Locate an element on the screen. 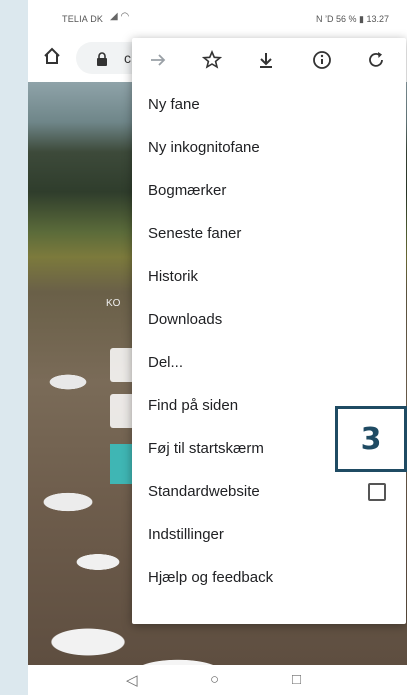  menu-item-label: Hjælp og feedback is located at coordinates (211, 577).